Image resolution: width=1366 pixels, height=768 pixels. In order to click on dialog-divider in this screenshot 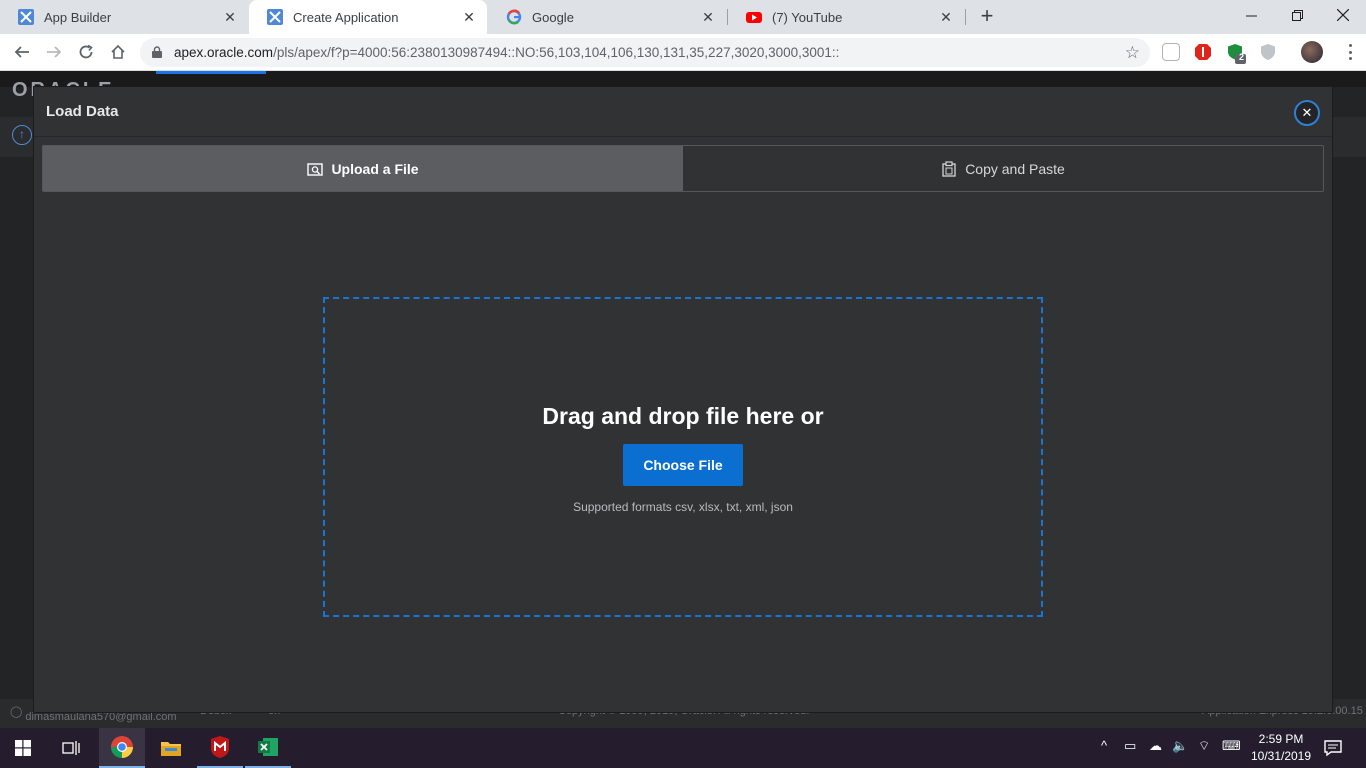, I will do `click(683, 136)`.